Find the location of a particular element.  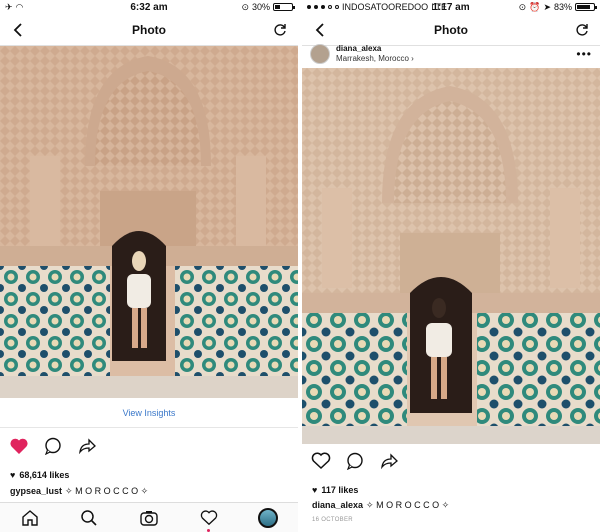

profile-tab is located at coordinates (268, 518).